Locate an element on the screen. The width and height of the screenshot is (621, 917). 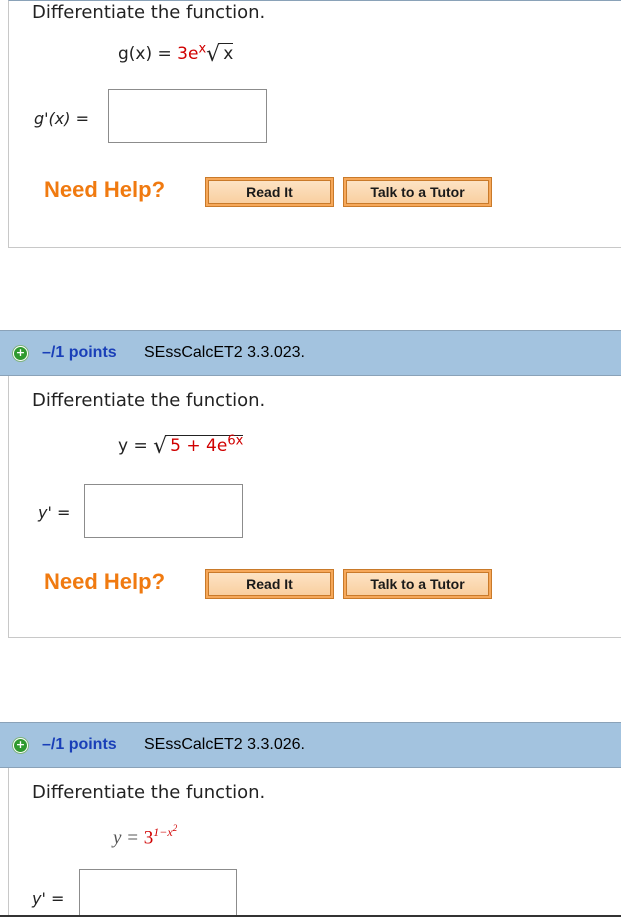
question-2-answer-label: y' = is located at coordinates (54, 512).